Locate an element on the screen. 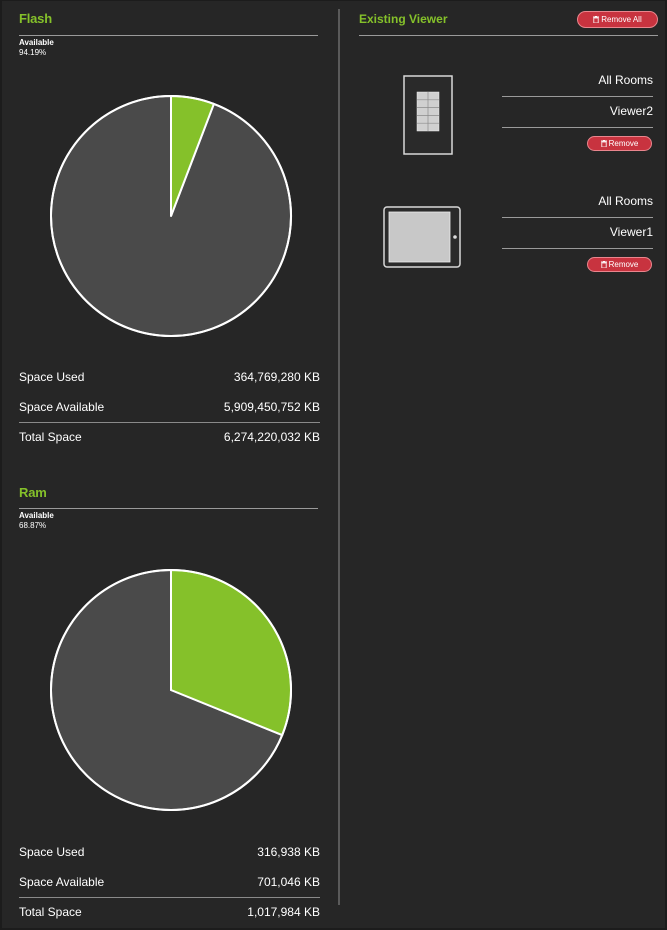 The image size is (667, 930). flash-total-space-label: Total Space is located at coordinates (50, 437).